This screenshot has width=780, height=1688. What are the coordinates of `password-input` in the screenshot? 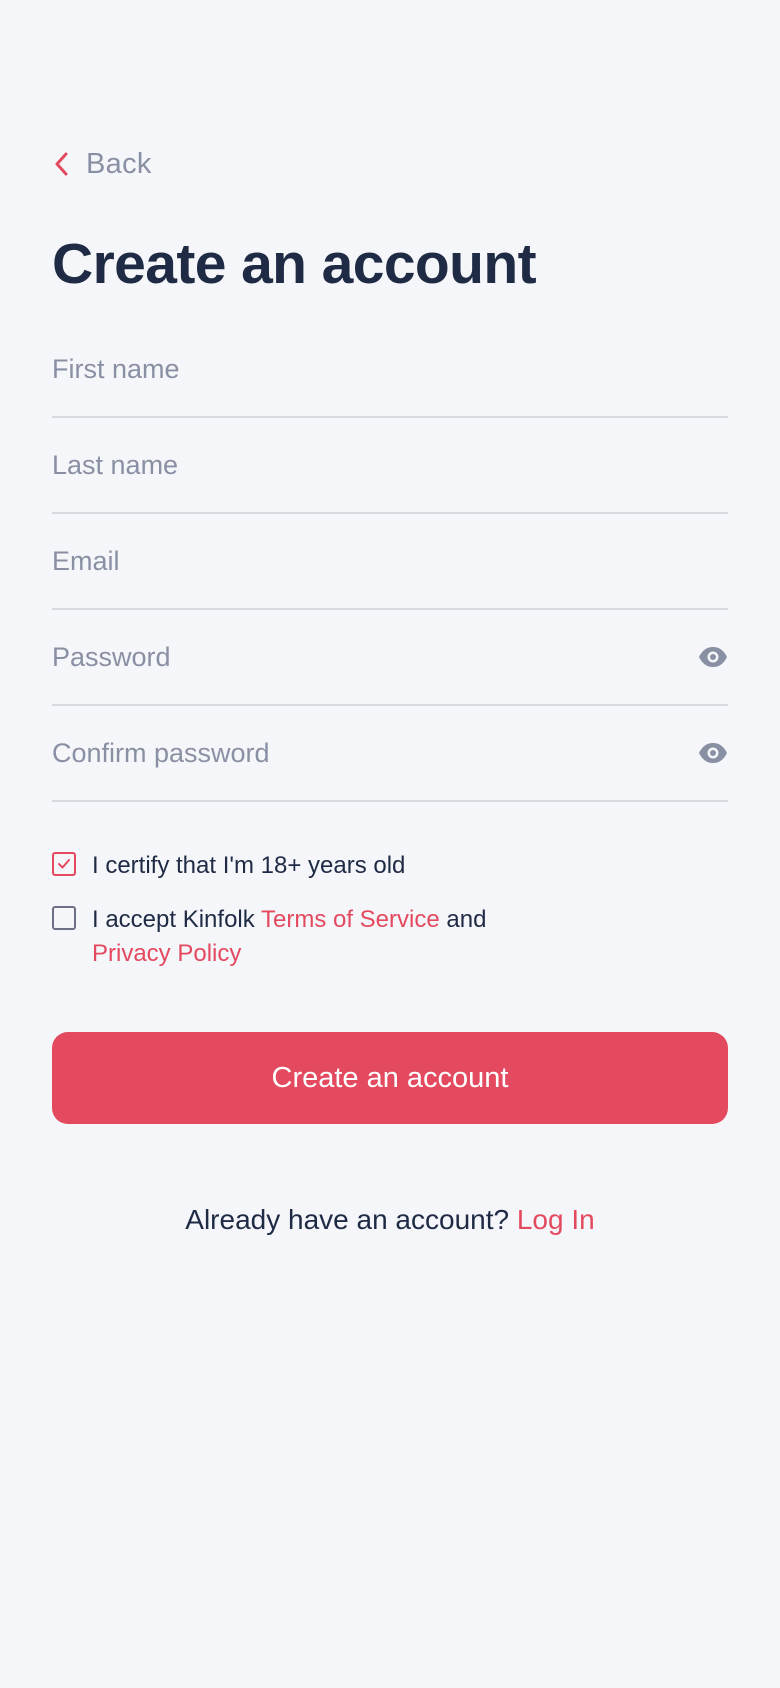 It's located at (390, 657).